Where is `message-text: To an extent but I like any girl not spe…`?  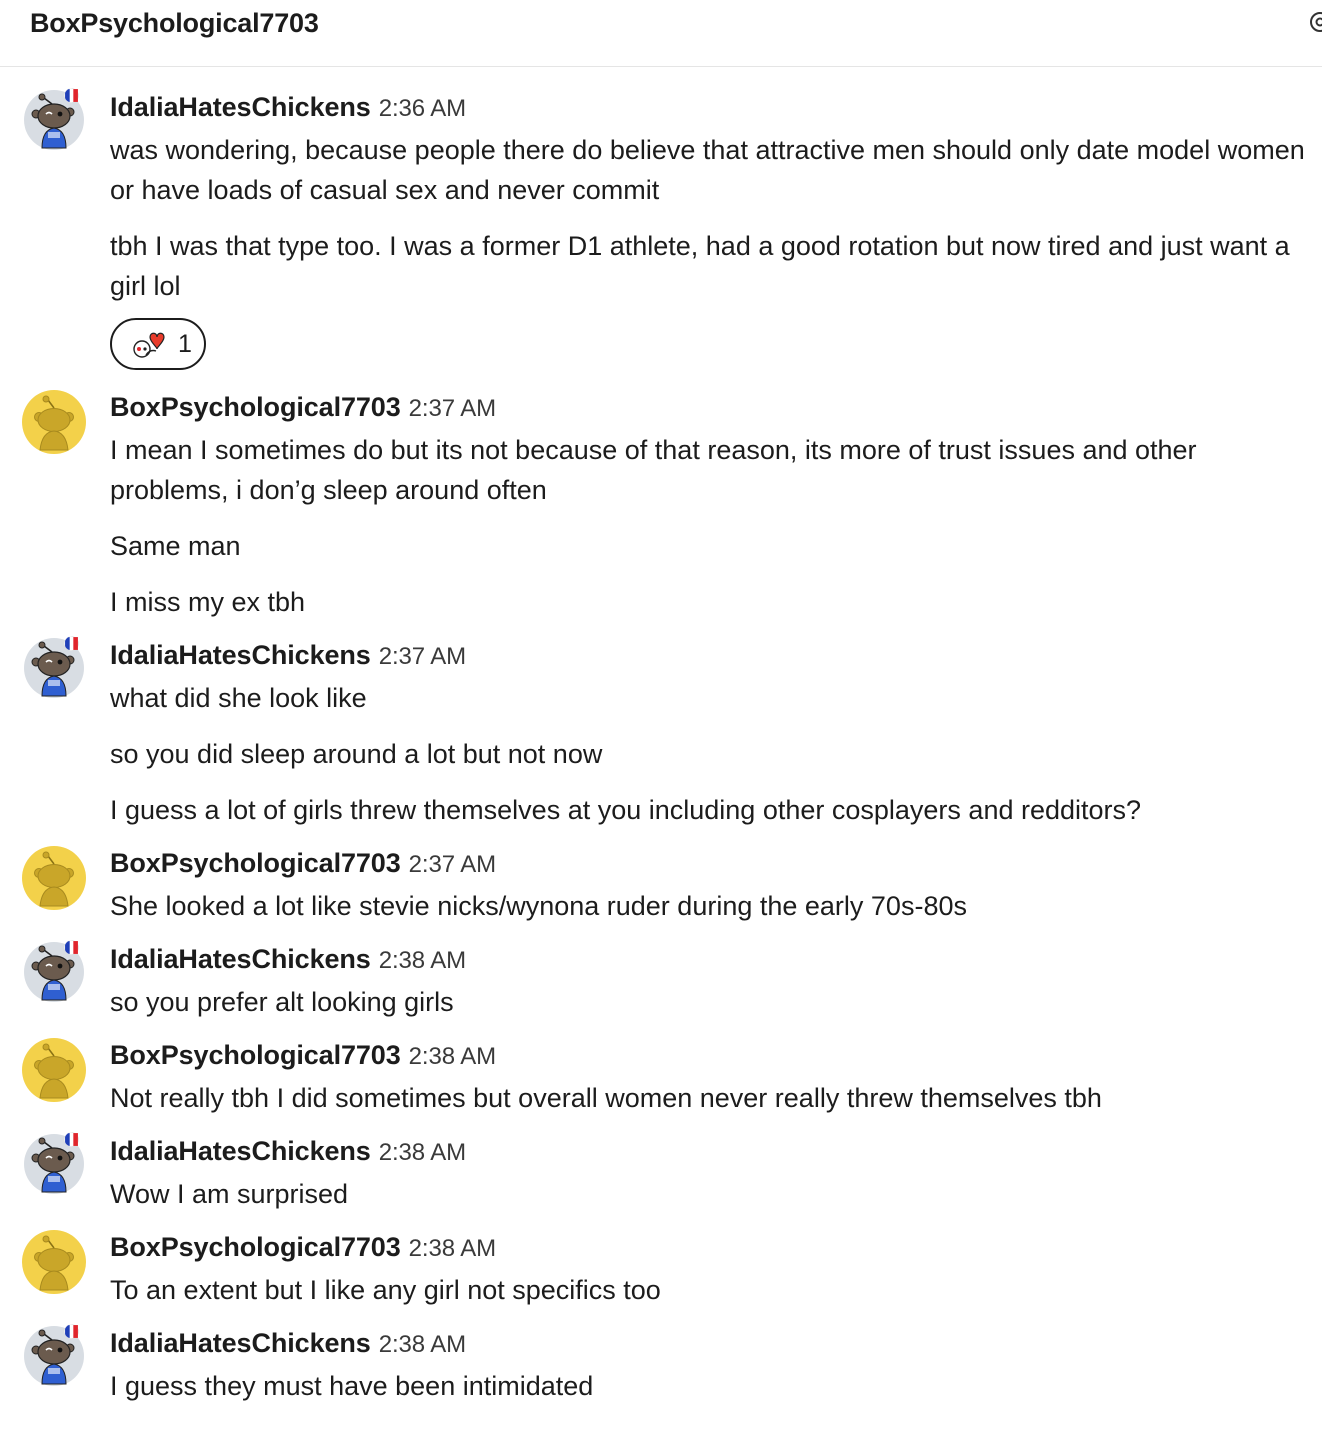 message-text: To an extent but I like any girl not spe… is located at coordinates (385, 1290).